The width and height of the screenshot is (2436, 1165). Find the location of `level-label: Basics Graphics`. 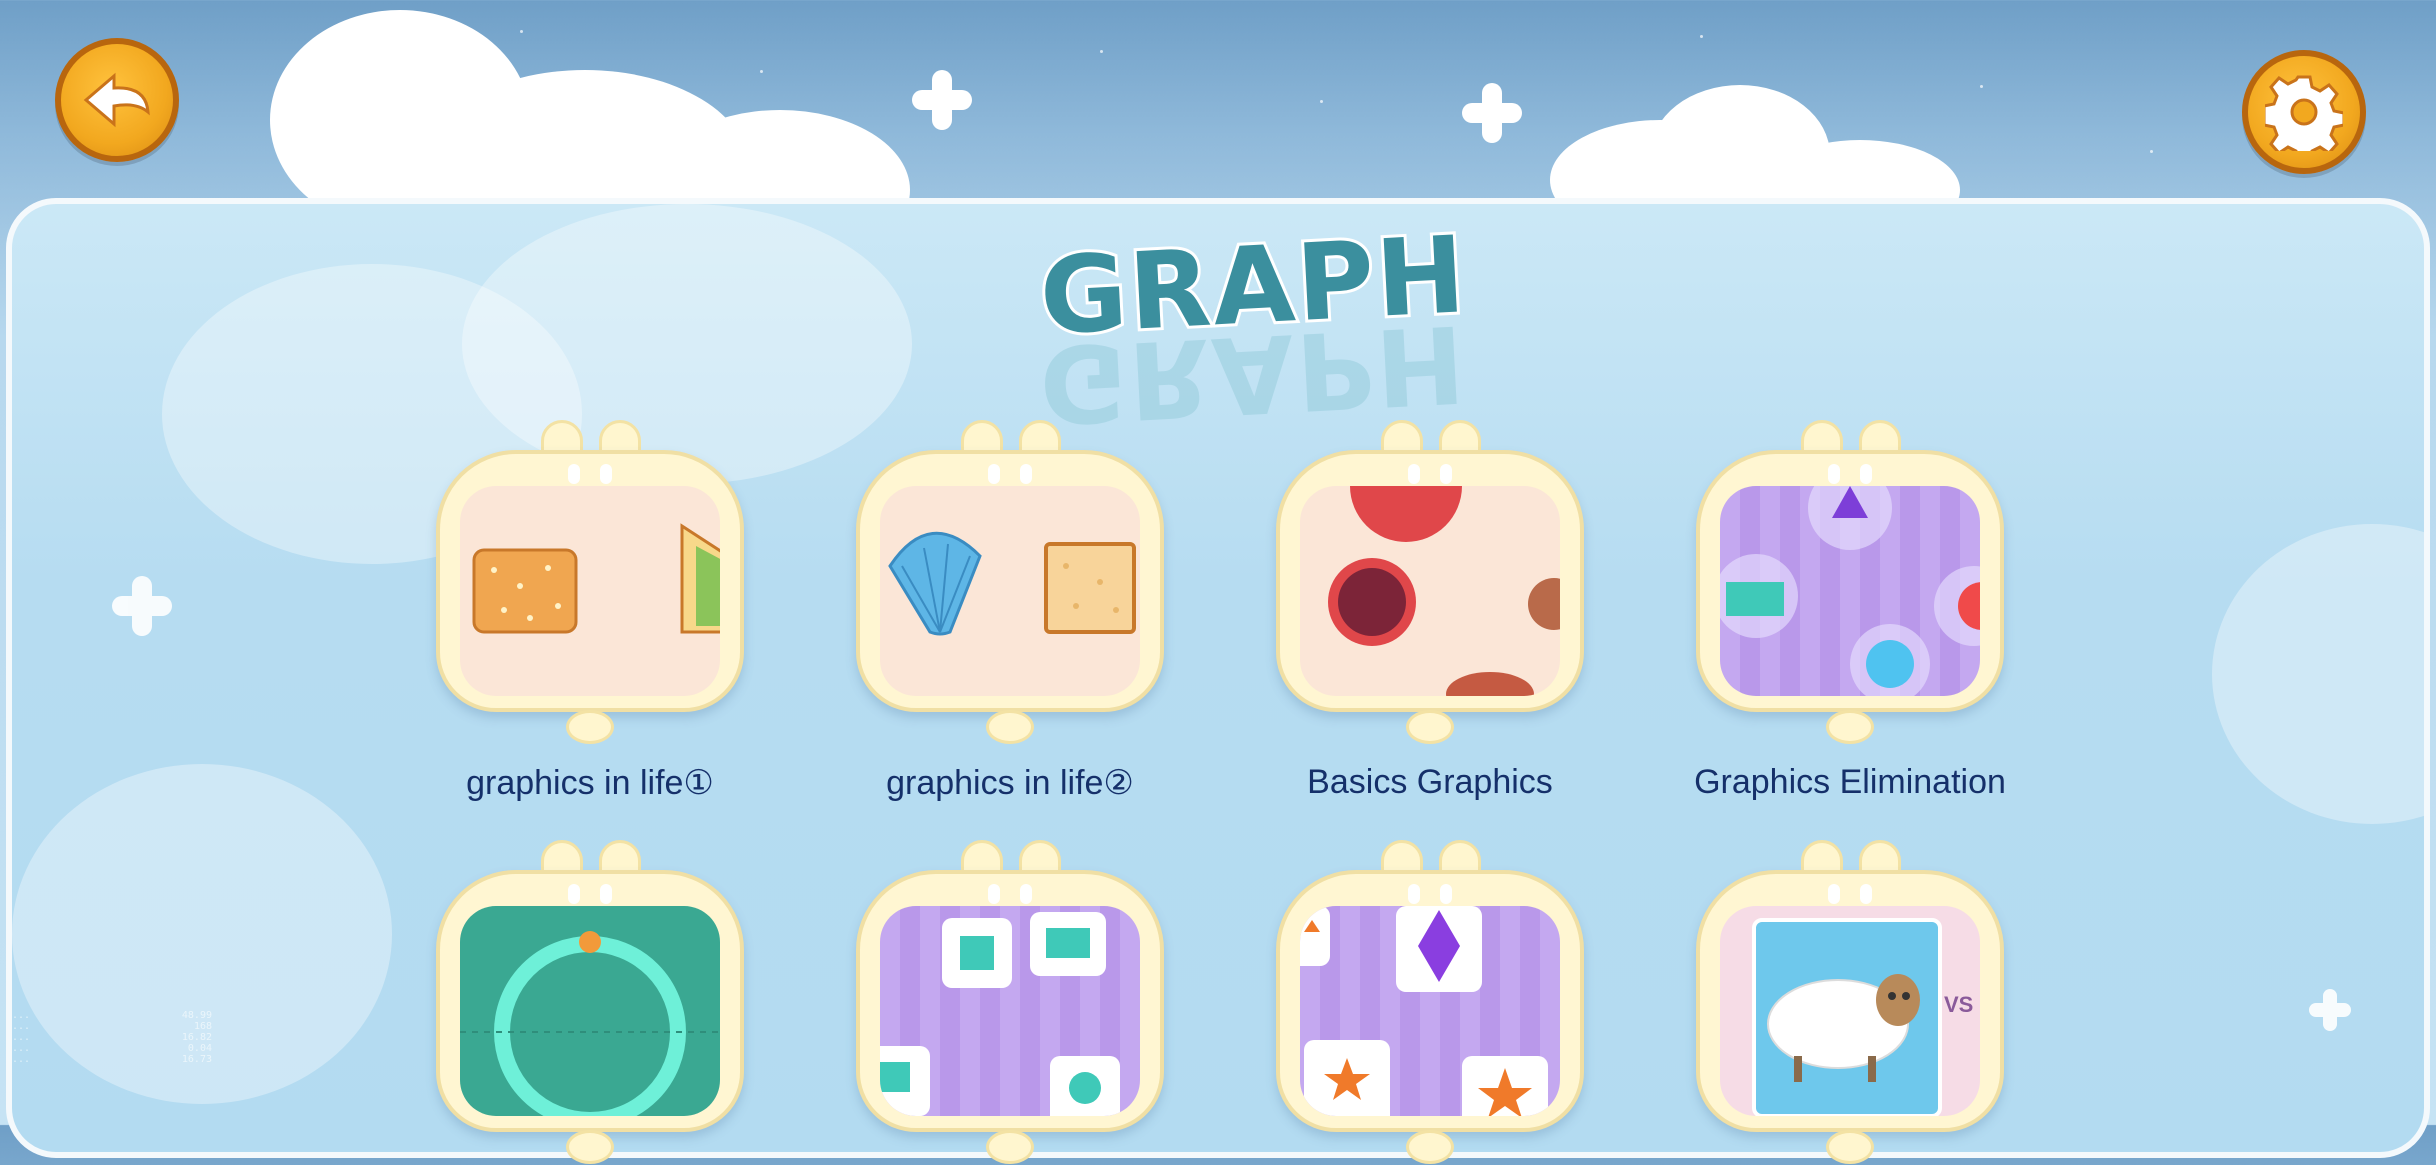

level-label: Basics Graphics is located at coordinates (1430, 782).